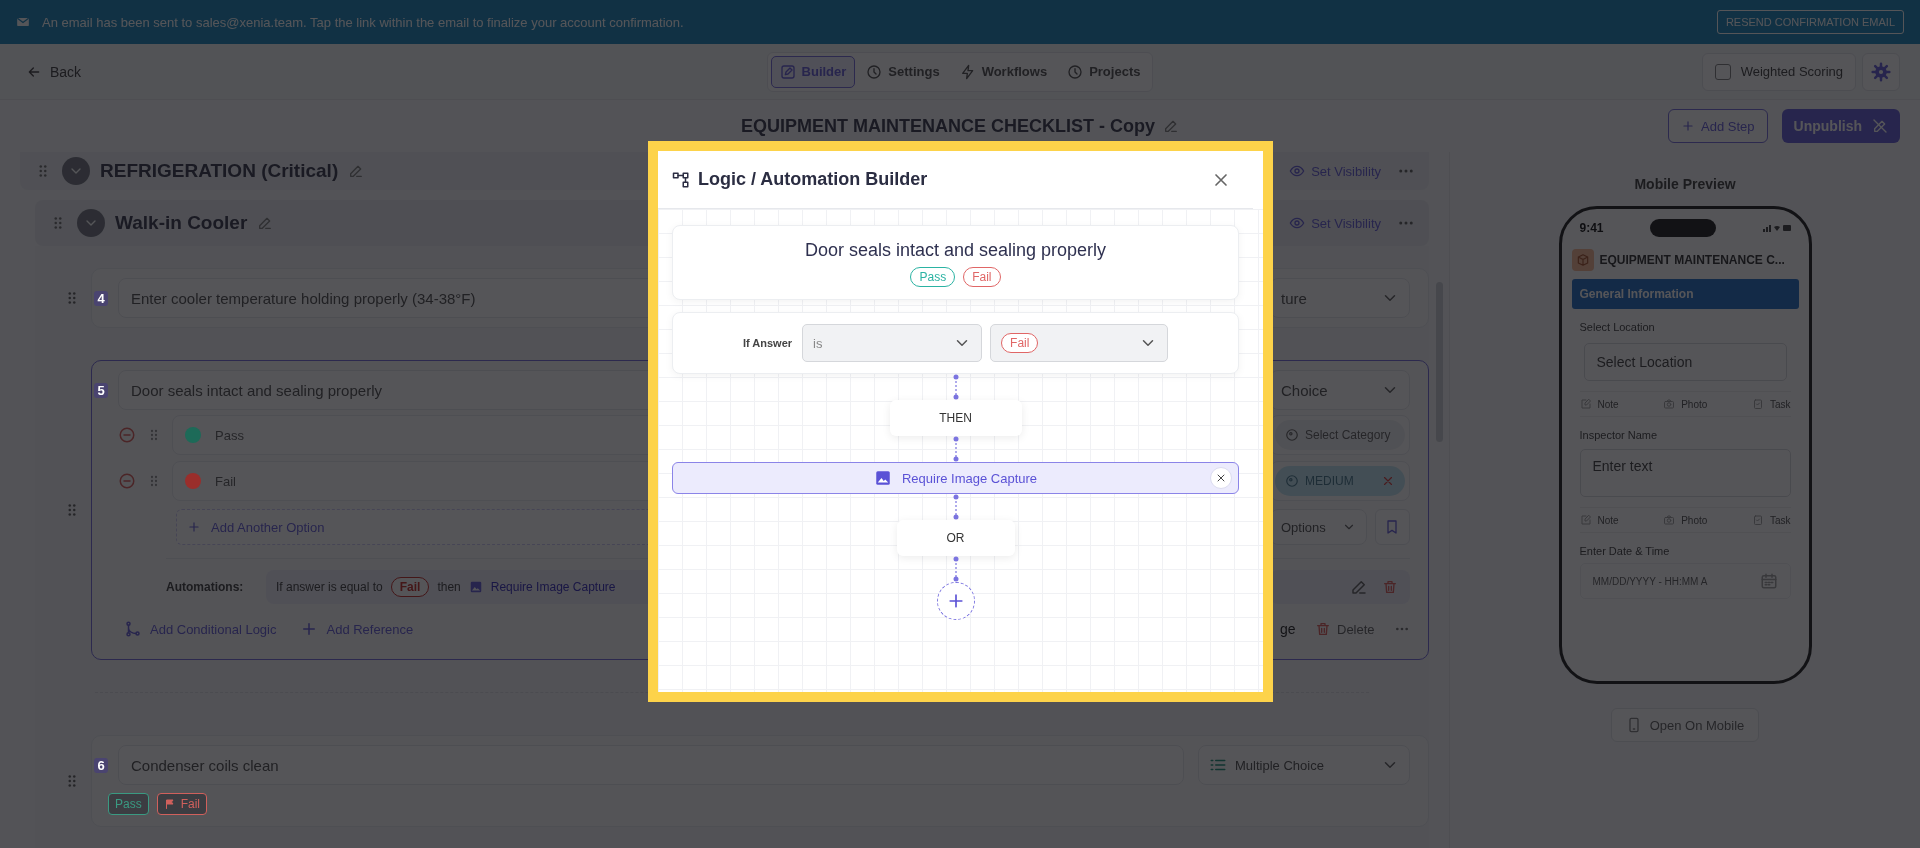  Describe the element at coordinates (553, 587) in the screenshot. I see `action-text: Require Image Capture` at that location.